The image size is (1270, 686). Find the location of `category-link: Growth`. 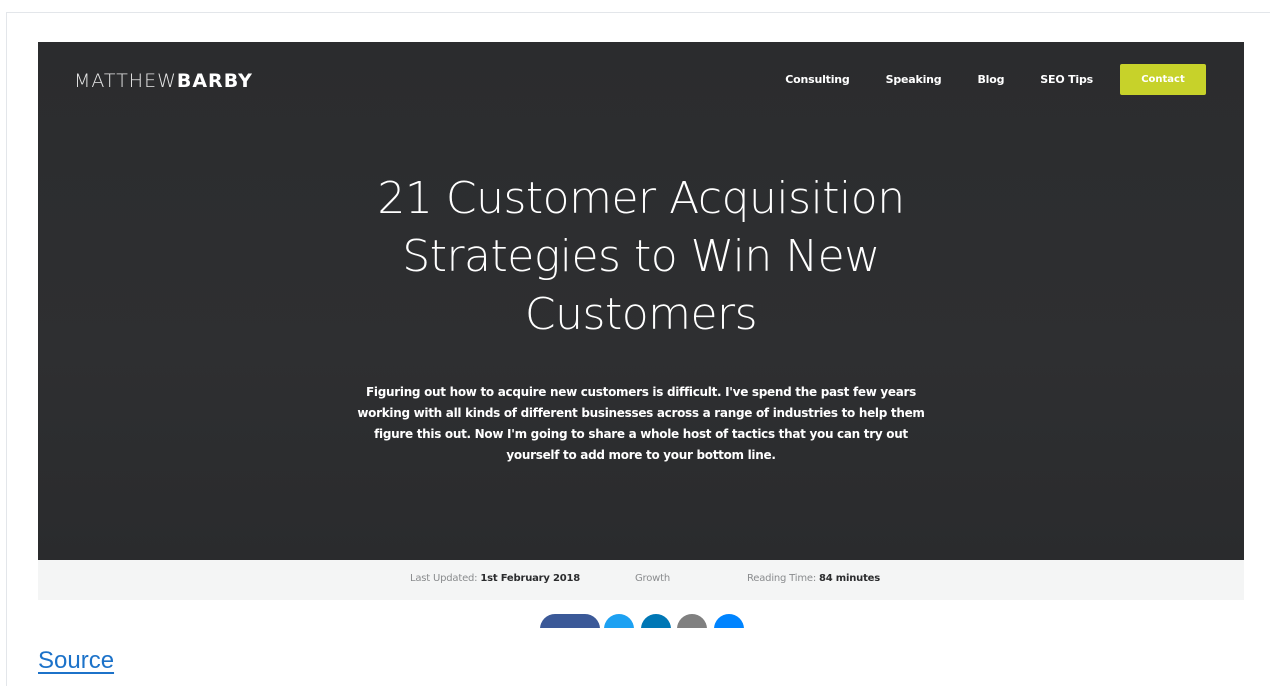

category-link: Growth is located at coordinates (652, 578).